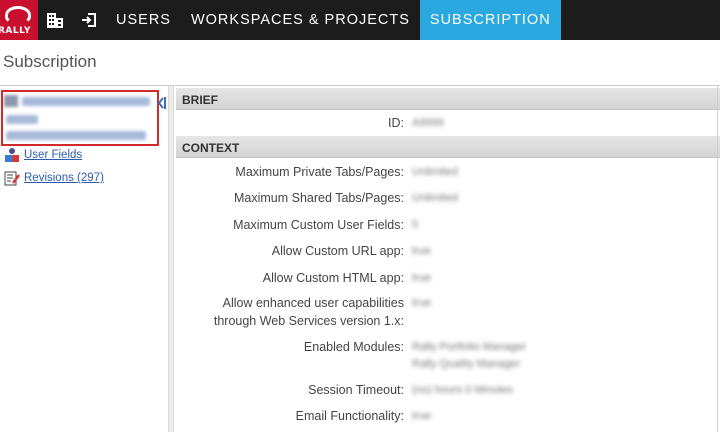 Image resolution: width=720 pixels, height=432 pixels. I want to click on tab-subscription: SUBSCRIPTION, so click(490, 20).